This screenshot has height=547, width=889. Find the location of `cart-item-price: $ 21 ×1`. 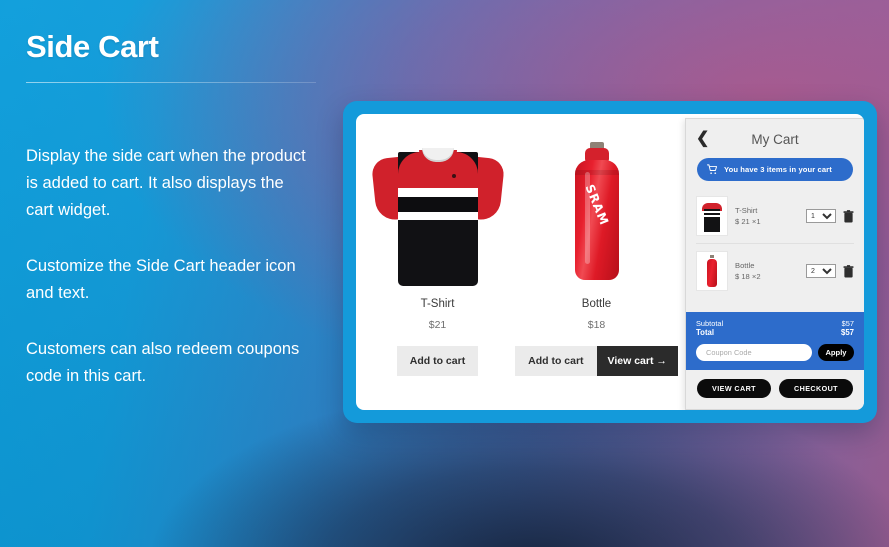

cart-item-price: $ 21 ×1 is located at coordinates (748, 221).